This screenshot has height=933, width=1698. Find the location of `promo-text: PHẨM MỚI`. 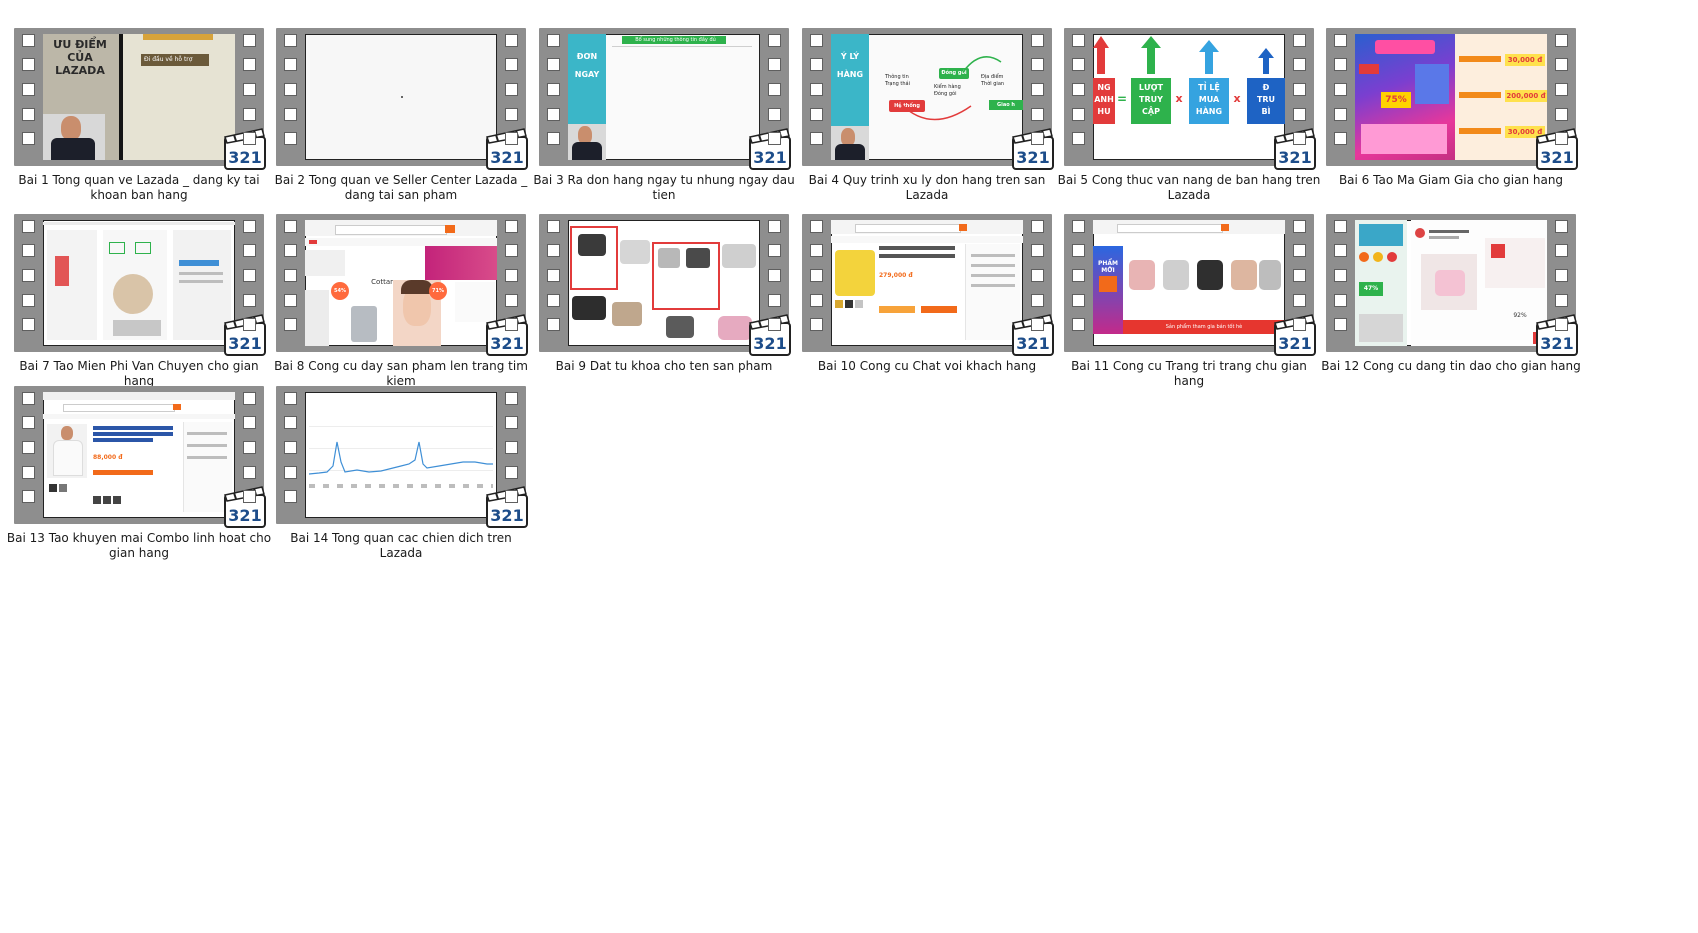

promo-text: PHẨM MỚI is located at coordinates (1108, 267).